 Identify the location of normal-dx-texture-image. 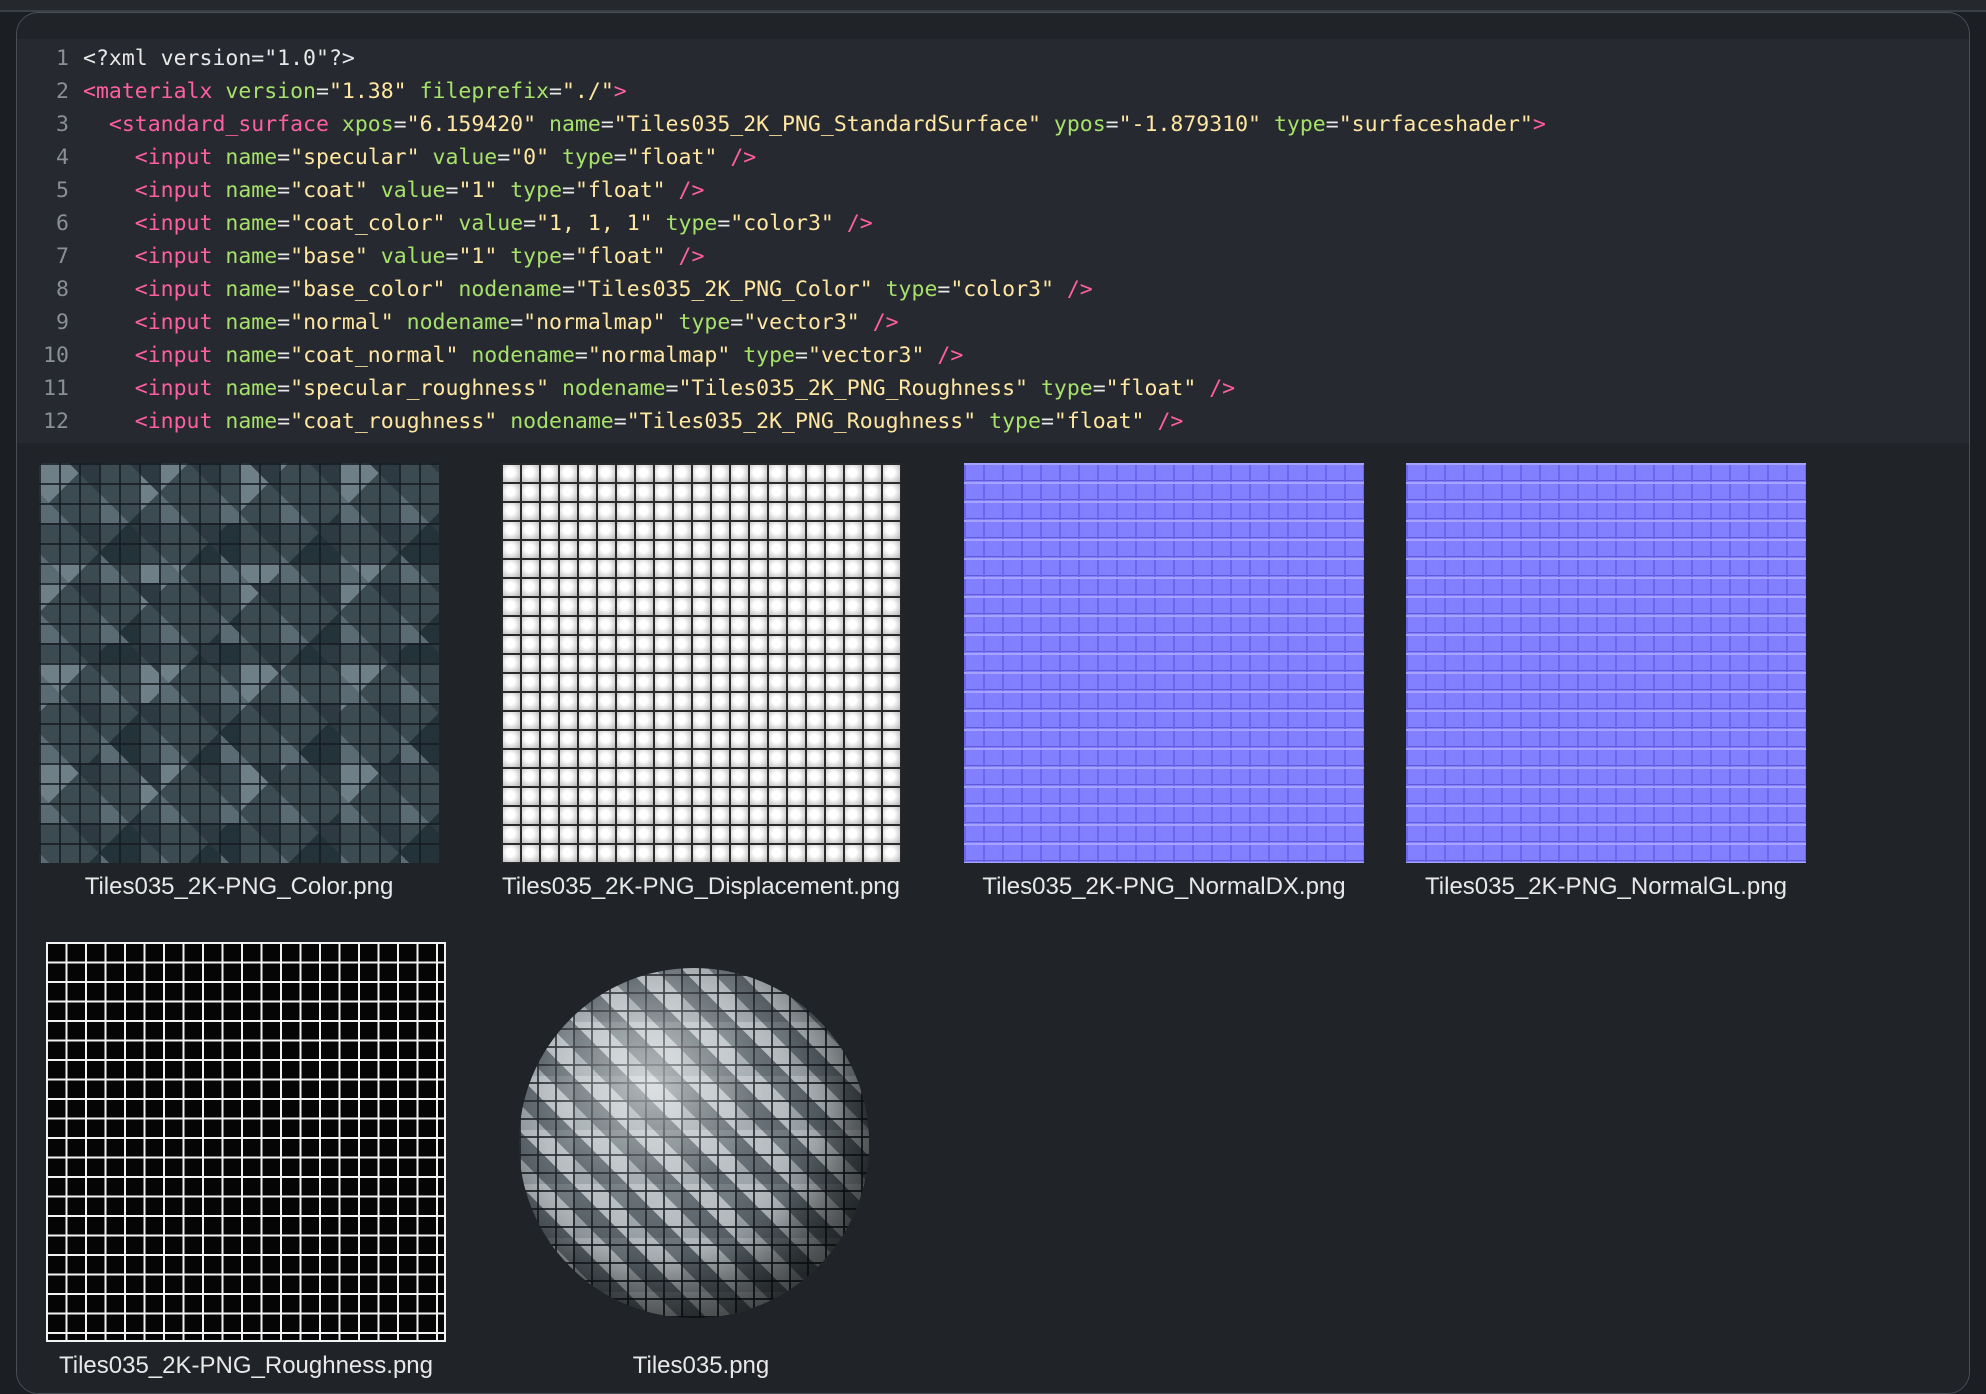
(1164, 663).